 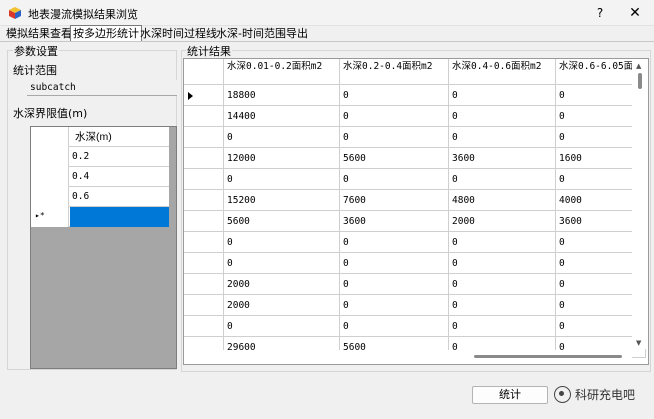 What do you see at coordinates (605, 395) in the screenshot?
I see `watermark-text: 科研充电吧` at bounding box center [605, 395].